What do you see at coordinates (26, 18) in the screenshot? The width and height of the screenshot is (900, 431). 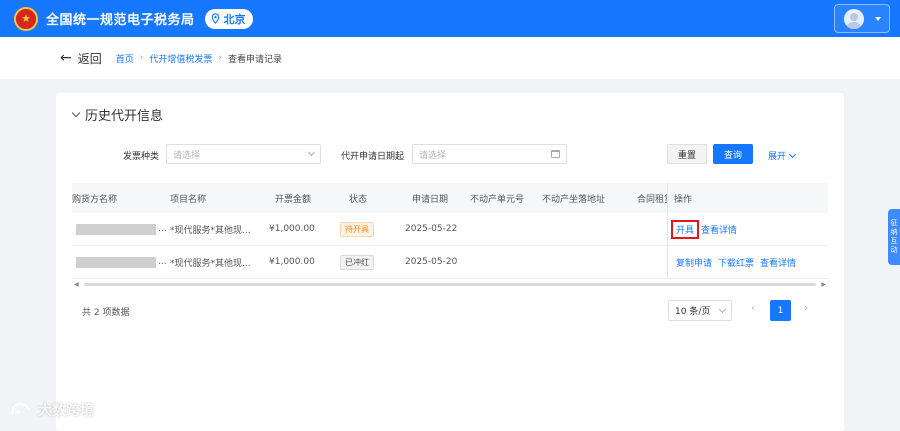 I see `national-emblem-icon: ★` at bounding box center [26, 18].